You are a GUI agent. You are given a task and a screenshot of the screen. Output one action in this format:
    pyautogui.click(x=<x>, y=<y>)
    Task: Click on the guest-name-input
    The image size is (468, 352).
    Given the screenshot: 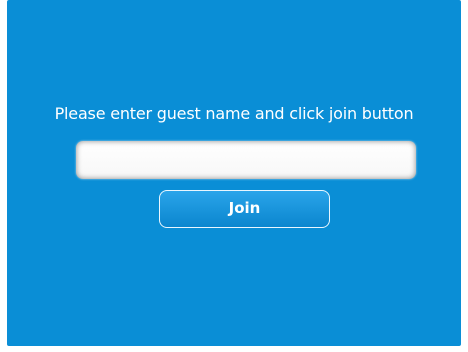 What is the action you would take?
    pyautogui.click(x=246, y=160)
    